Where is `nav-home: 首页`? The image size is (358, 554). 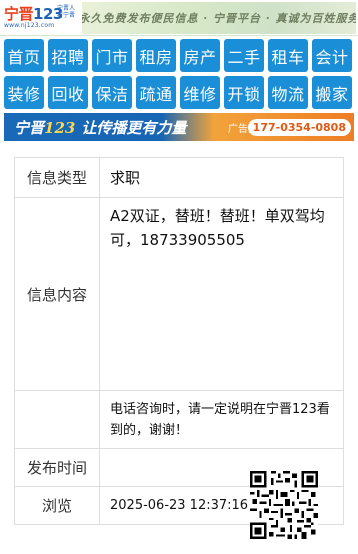 nav-home: 首页 is located at coordinates (24, 55).